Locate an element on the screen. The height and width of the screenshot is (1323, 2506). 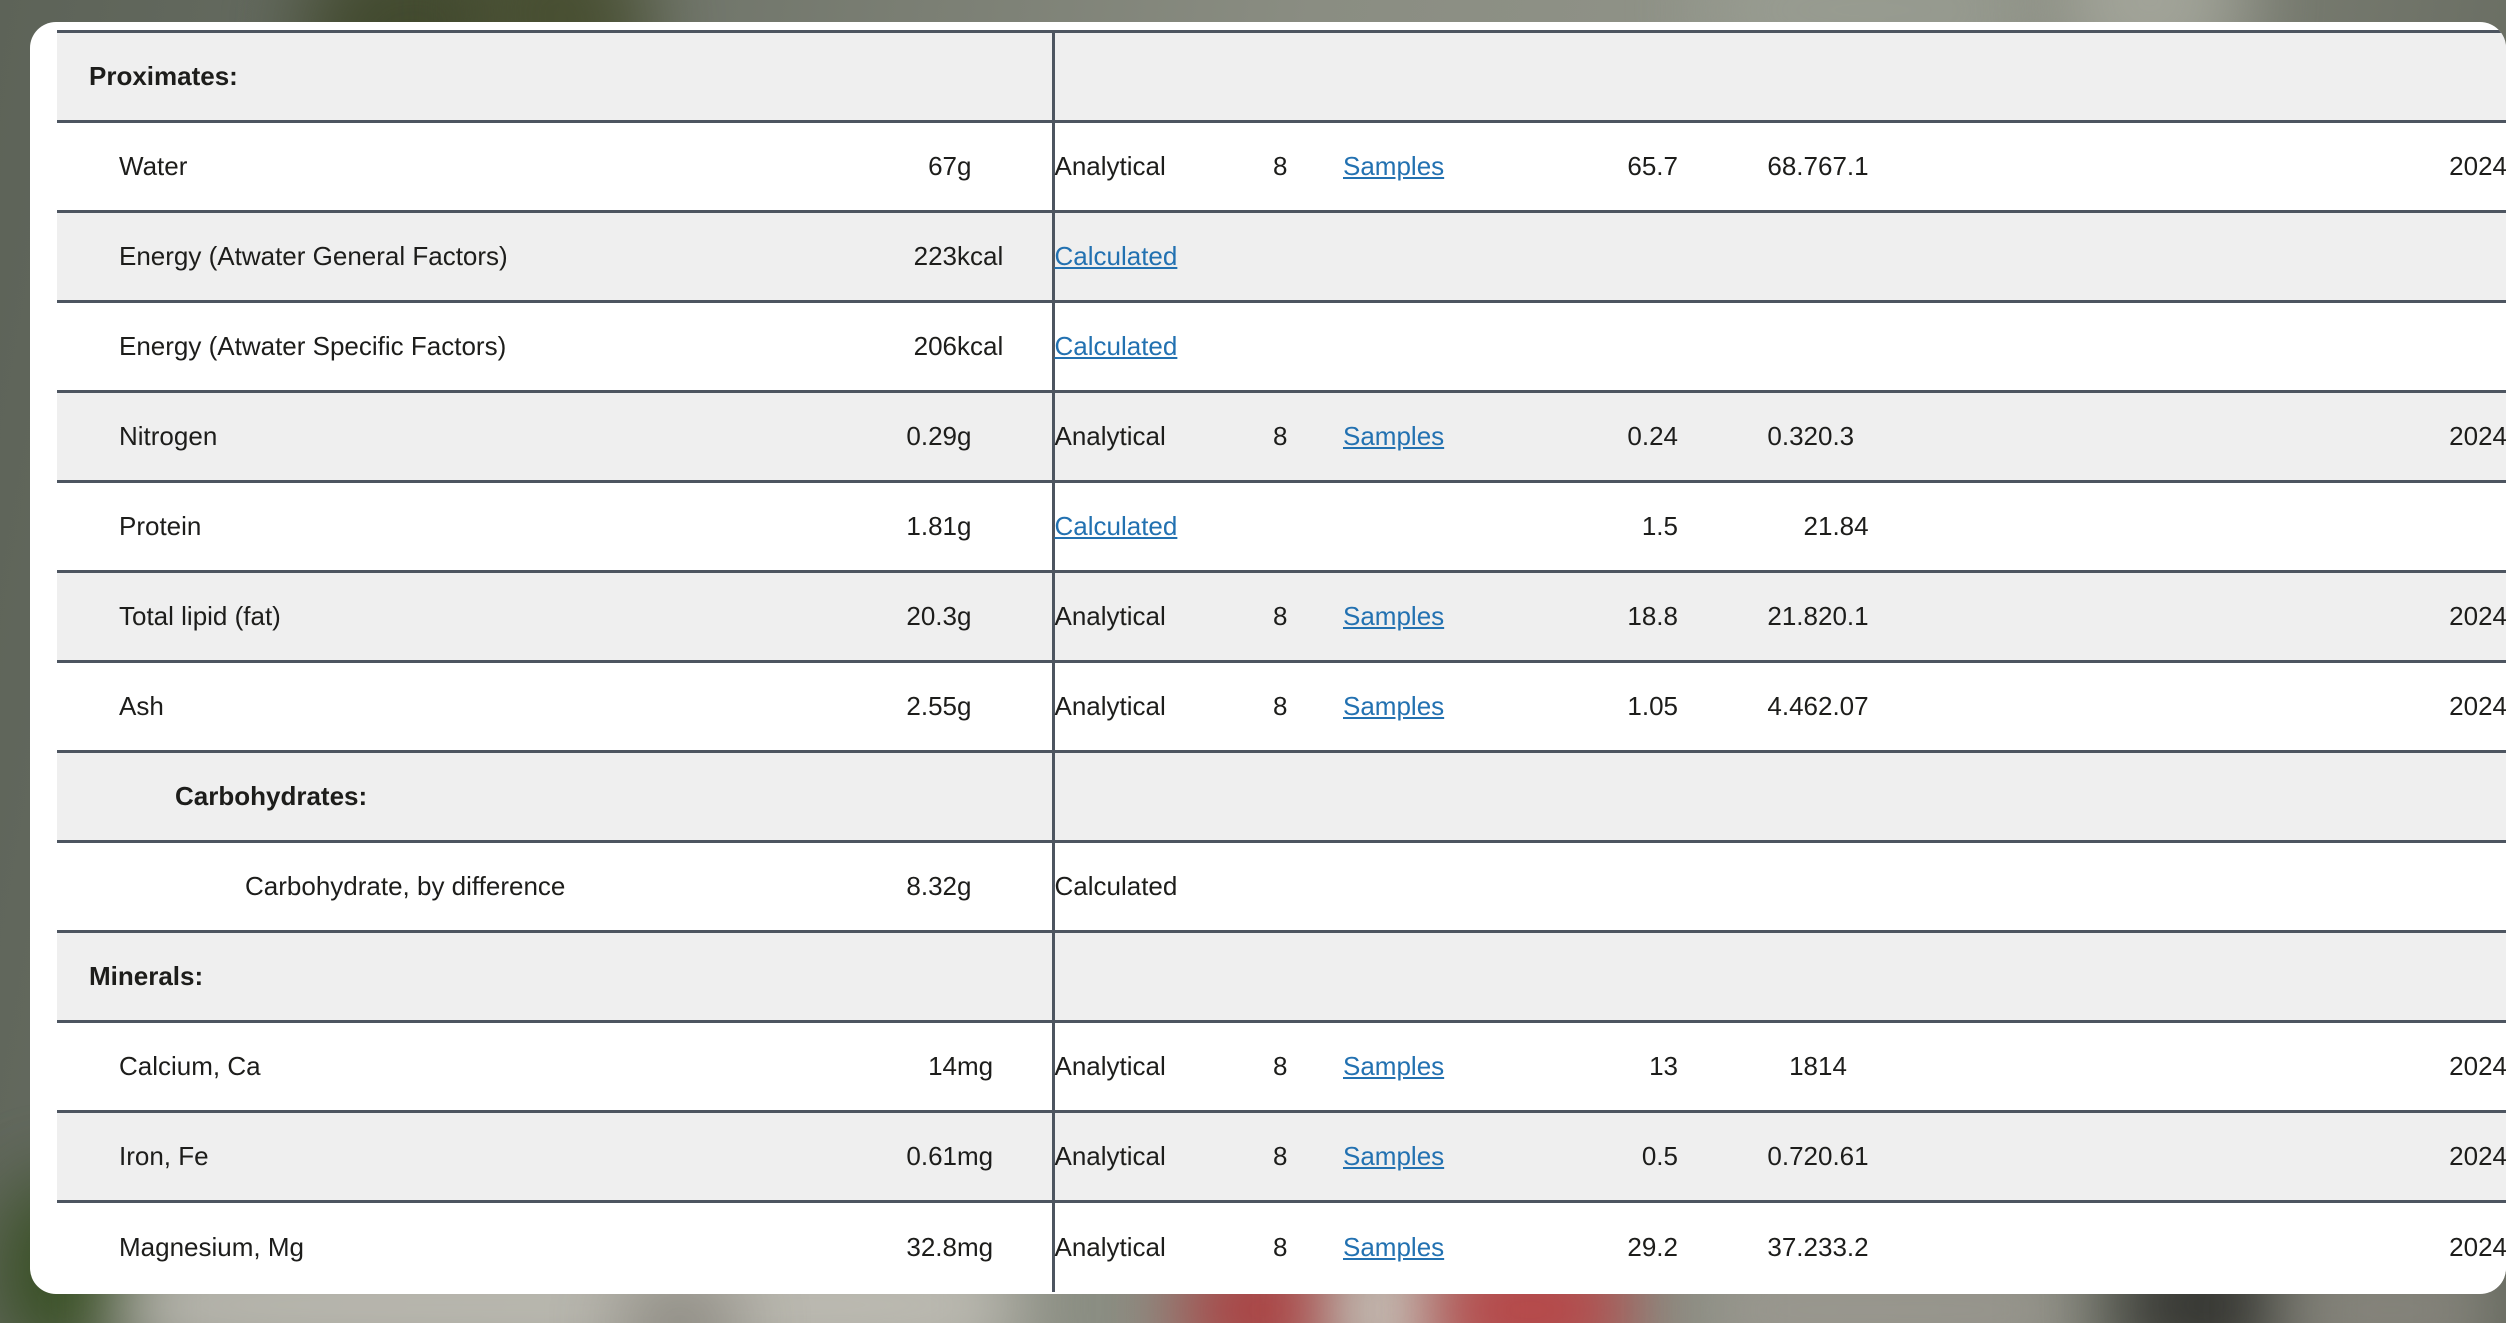
nutrient-amount is located at coordinates (902, 796).